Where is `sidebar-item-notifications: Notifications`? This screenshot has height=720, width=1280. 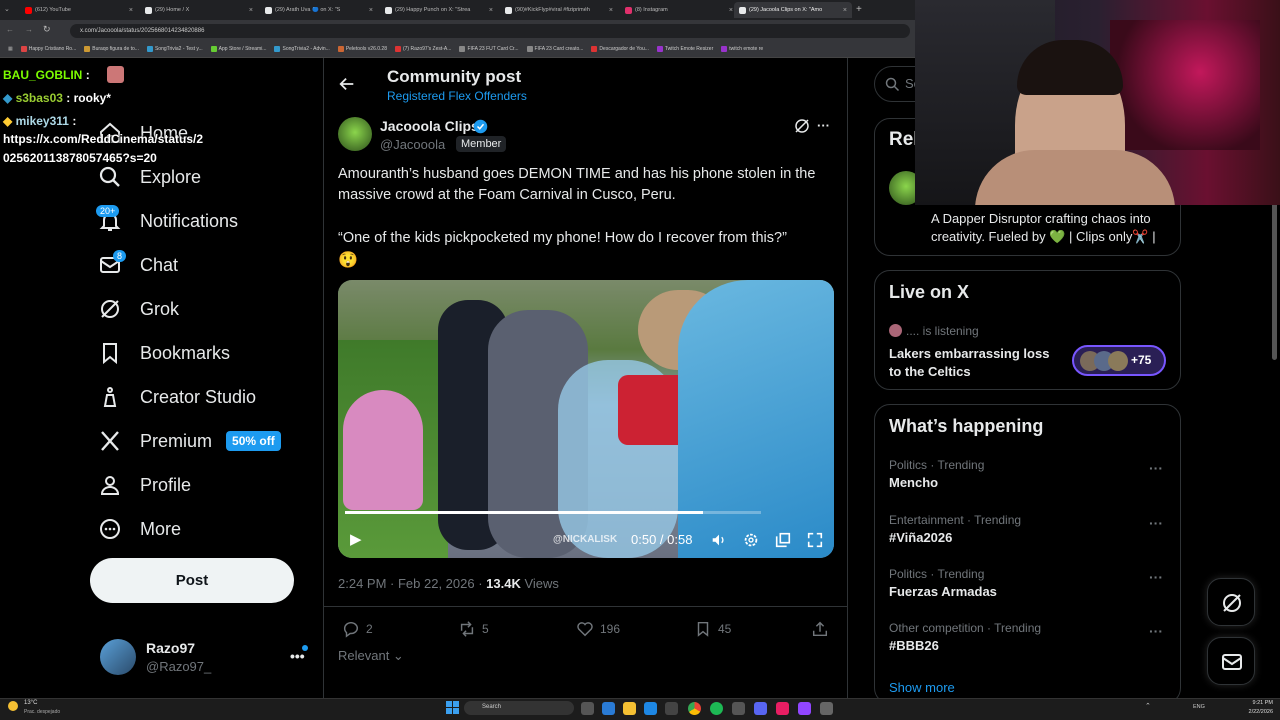 sidebar-item-notifications: Notifications is located at coordinates (168, 221).